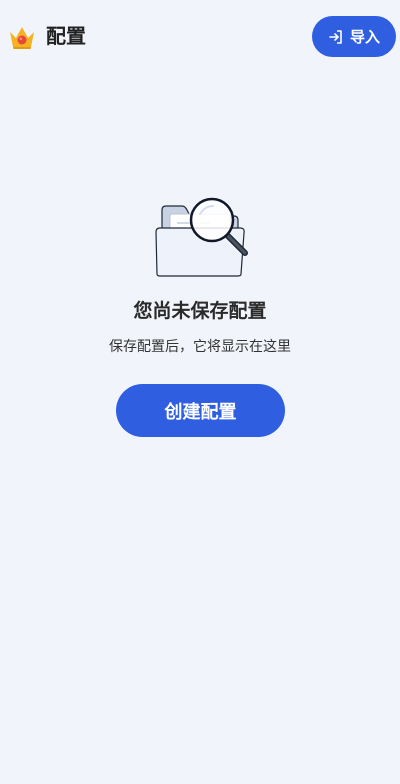 This screenshot has width=400, height=784. What do you see at coordinates (200, 311) in the screenshot?
I see `empty-state-title: 您尚未保存配置` at bounding box center [200, 311].